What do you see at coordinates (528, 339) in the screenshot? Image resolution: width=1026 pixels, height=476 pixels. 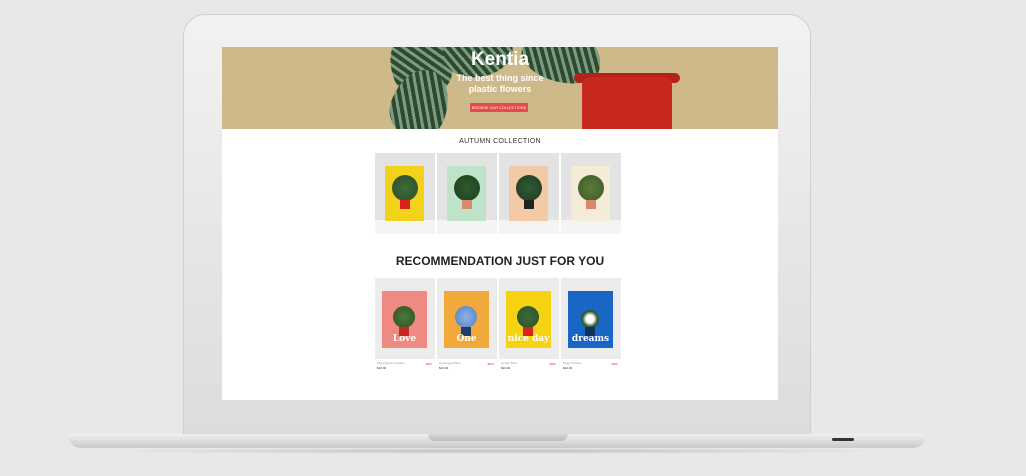 I see `poster-word: nice day` at bounding box center [528, 339].